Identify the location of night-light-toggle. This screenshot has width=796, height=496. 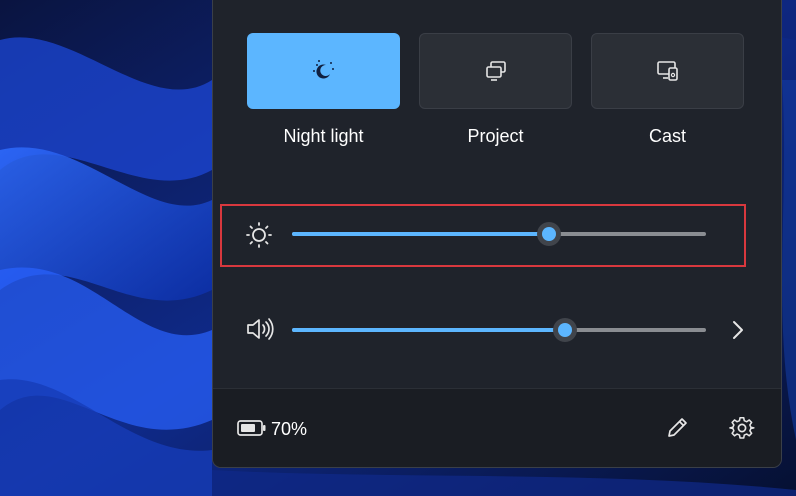
(323, 71).